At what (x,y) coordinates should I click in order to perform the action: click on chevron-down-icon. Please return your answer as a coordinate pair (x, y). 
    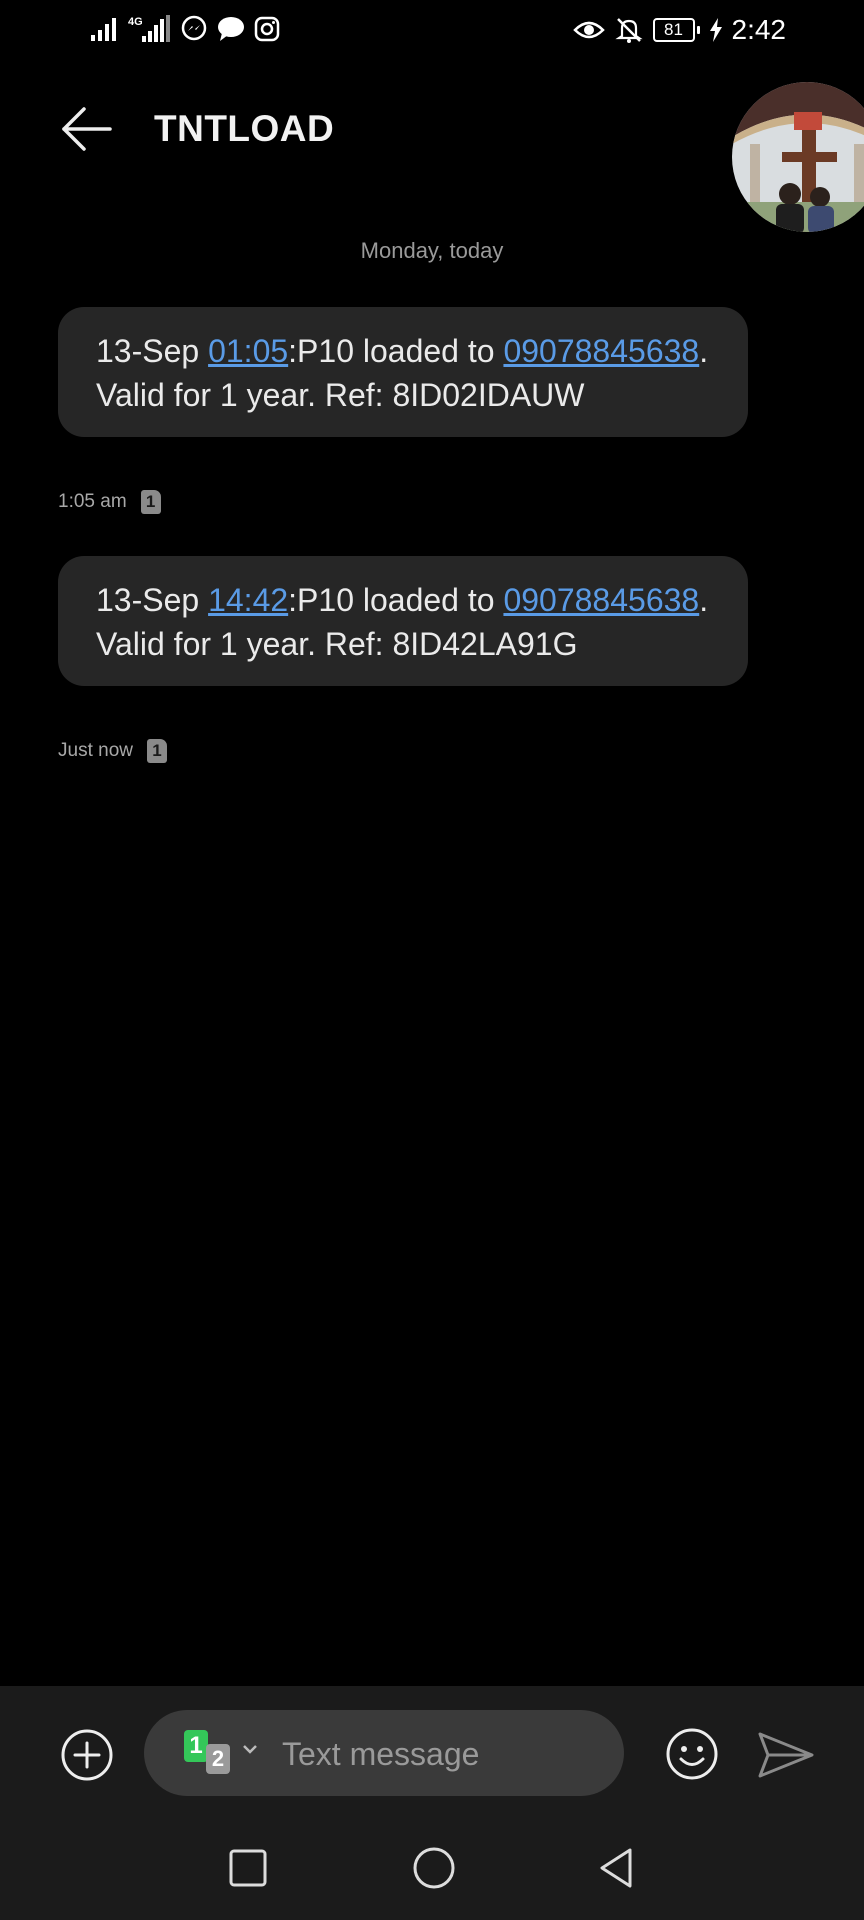
    Looking at the image, I should click on (250, 1751).